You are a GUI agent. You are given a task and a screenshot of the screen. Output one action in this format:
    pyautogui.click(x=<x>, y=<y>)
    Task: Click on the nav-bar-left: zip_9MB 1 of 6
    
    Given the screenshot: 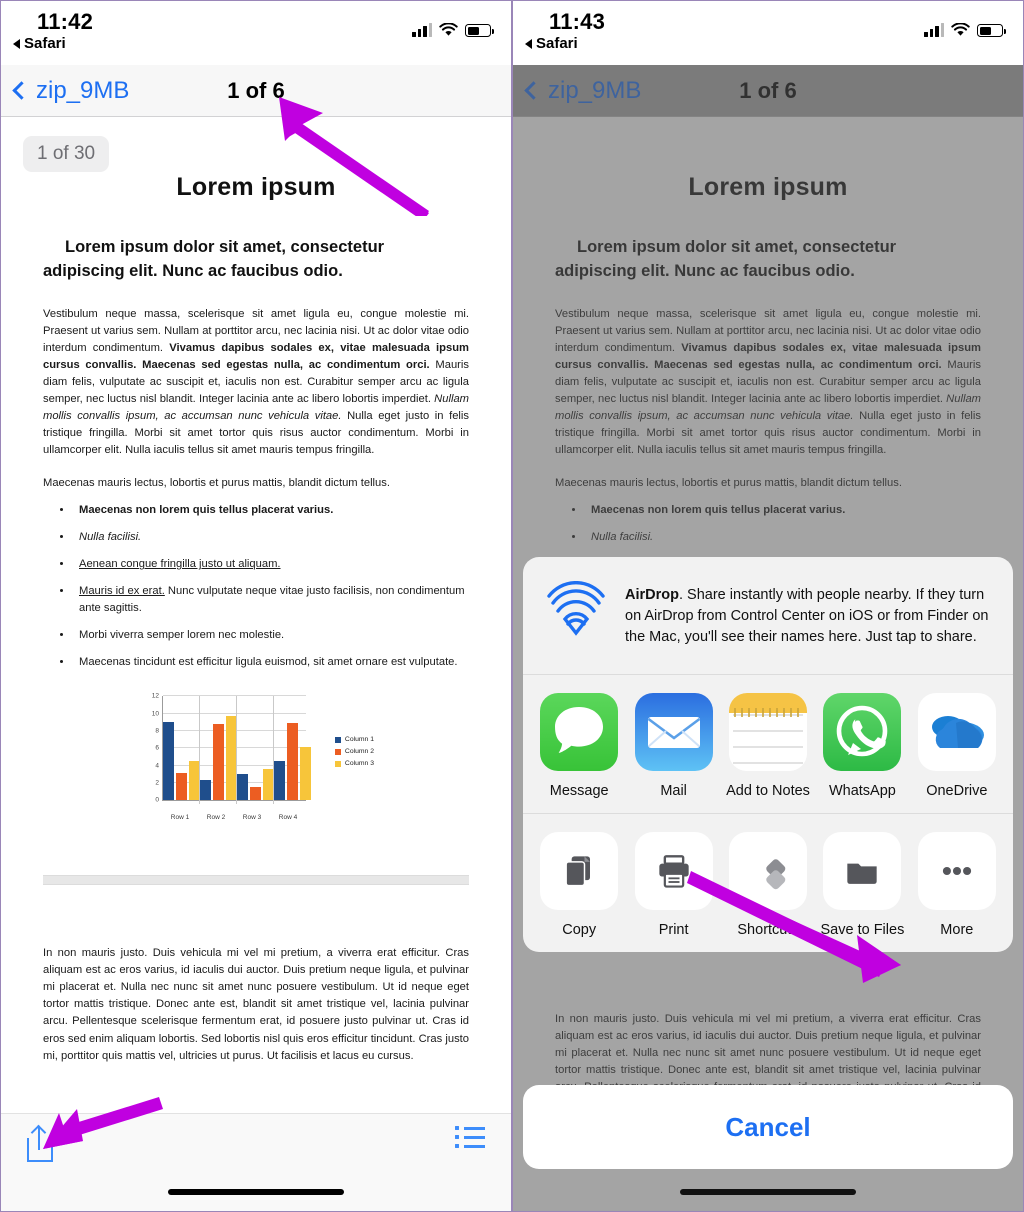 What is the action you would take?
    pyautogui.click(x=256, y=91)
    